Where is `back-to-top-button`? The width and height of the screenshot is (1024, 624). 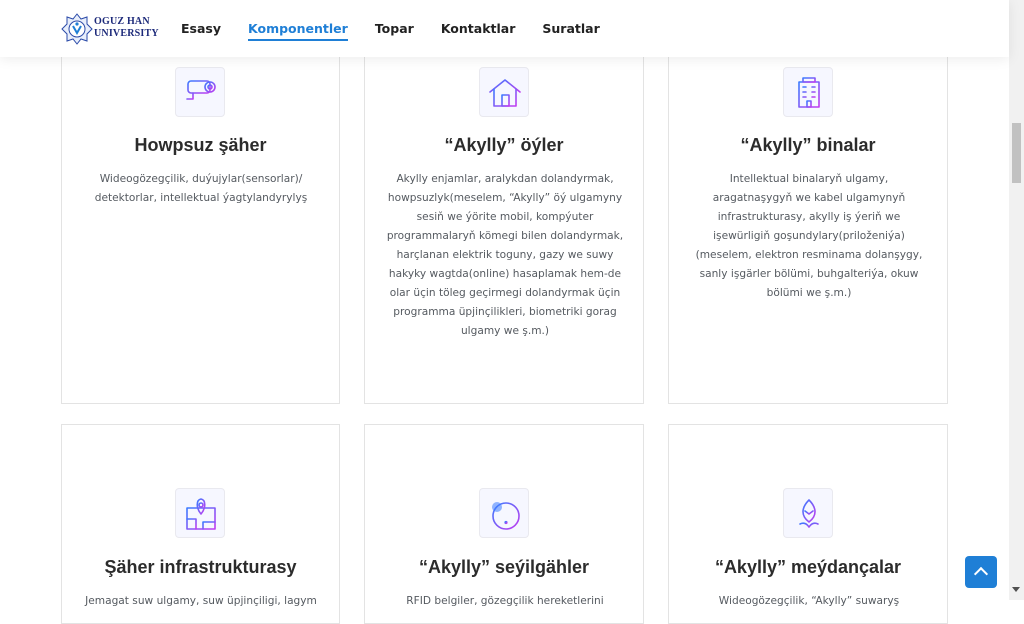 back-to-top-button is located at coordinates (981, 572).